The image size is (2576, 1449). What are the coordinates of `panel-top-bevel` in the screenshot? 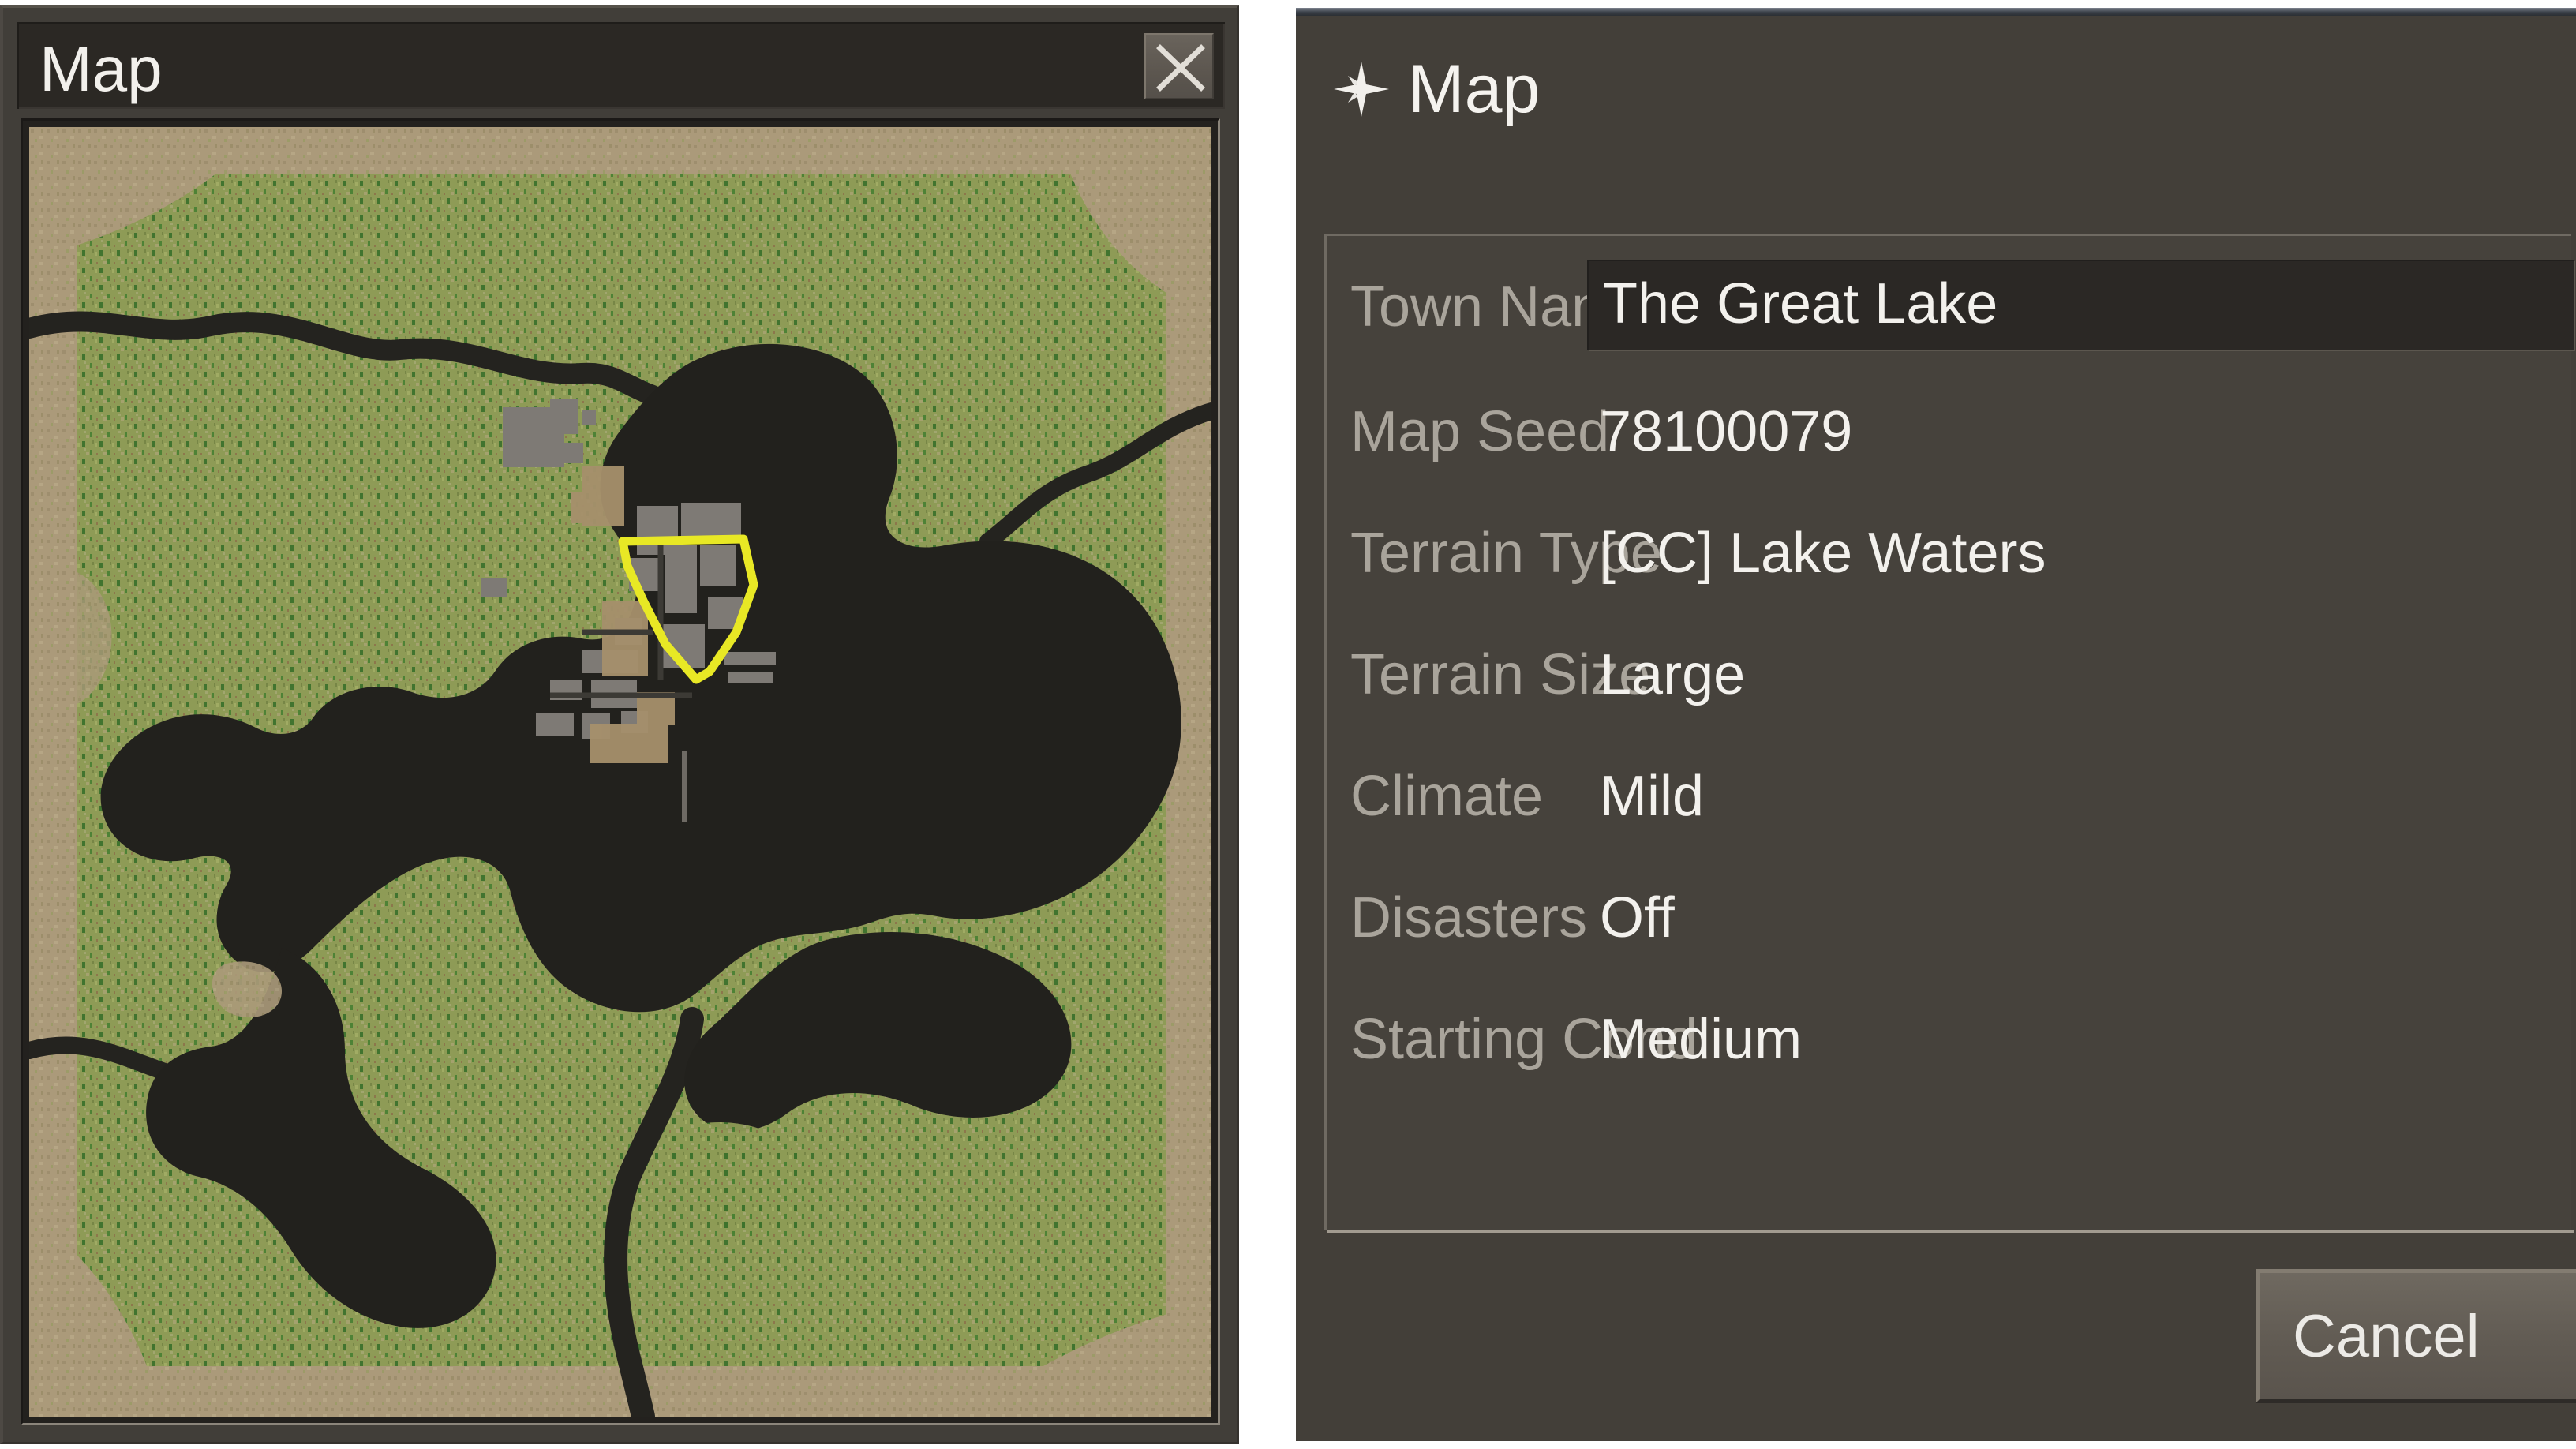 It's located at (1936, 12).